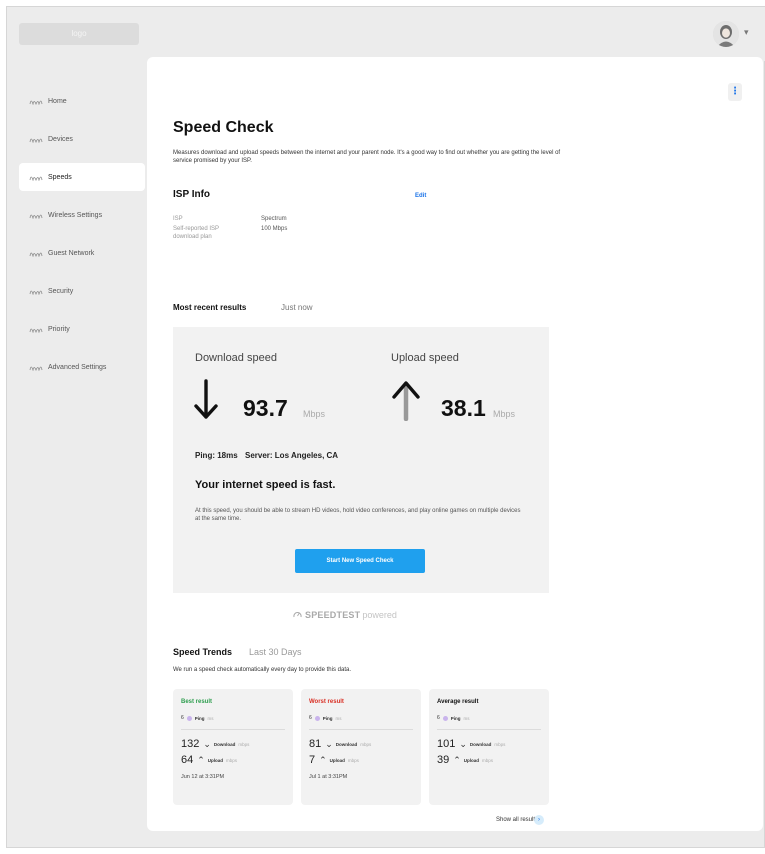  What do you see at coordinates (60, 139) in the screenshot?
I see `sidebar-item-label: Devices` at bounding box center [60, 139].